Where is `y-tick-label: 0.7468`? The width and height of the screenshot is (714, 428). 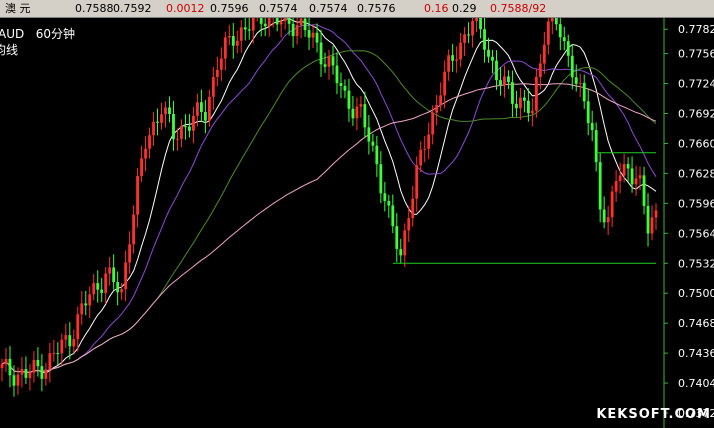 y-tick-label: 0.7468 is located at coordinates (696, 323).